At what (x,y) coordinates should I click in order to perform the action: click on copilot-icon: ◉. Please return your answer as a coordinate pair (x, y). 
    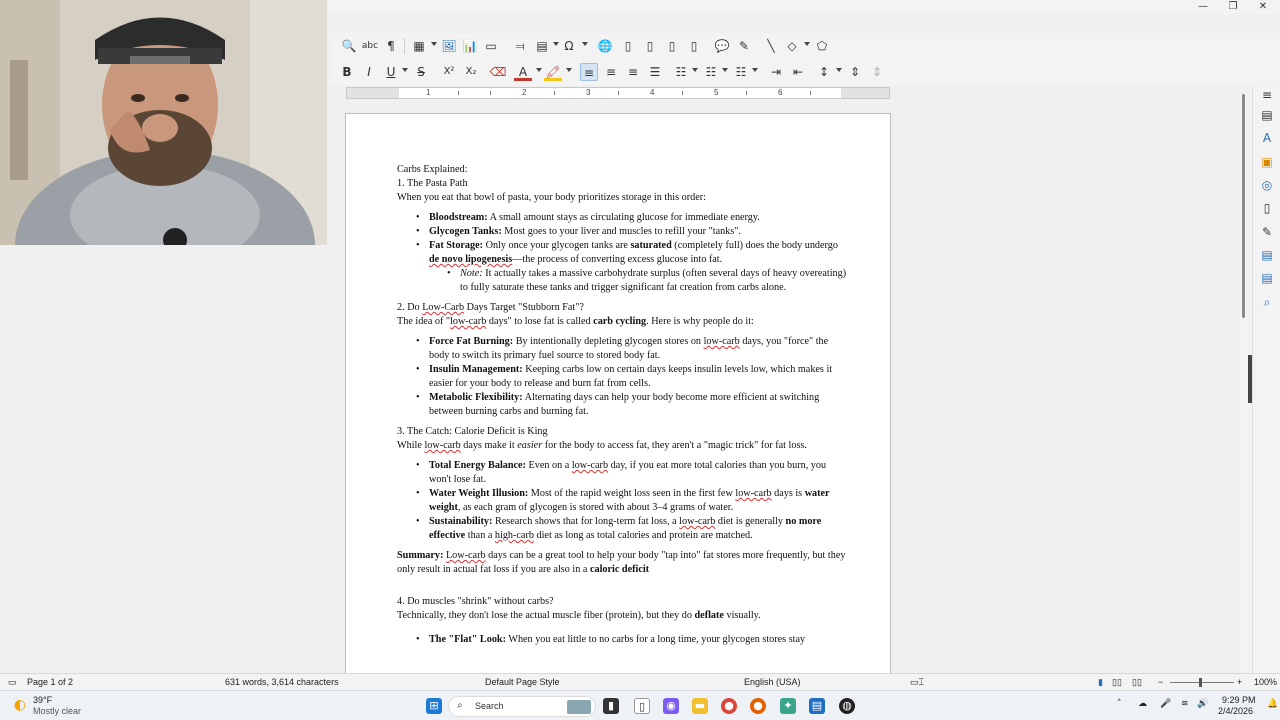
    Looking at the image, I should click on (671, 706).